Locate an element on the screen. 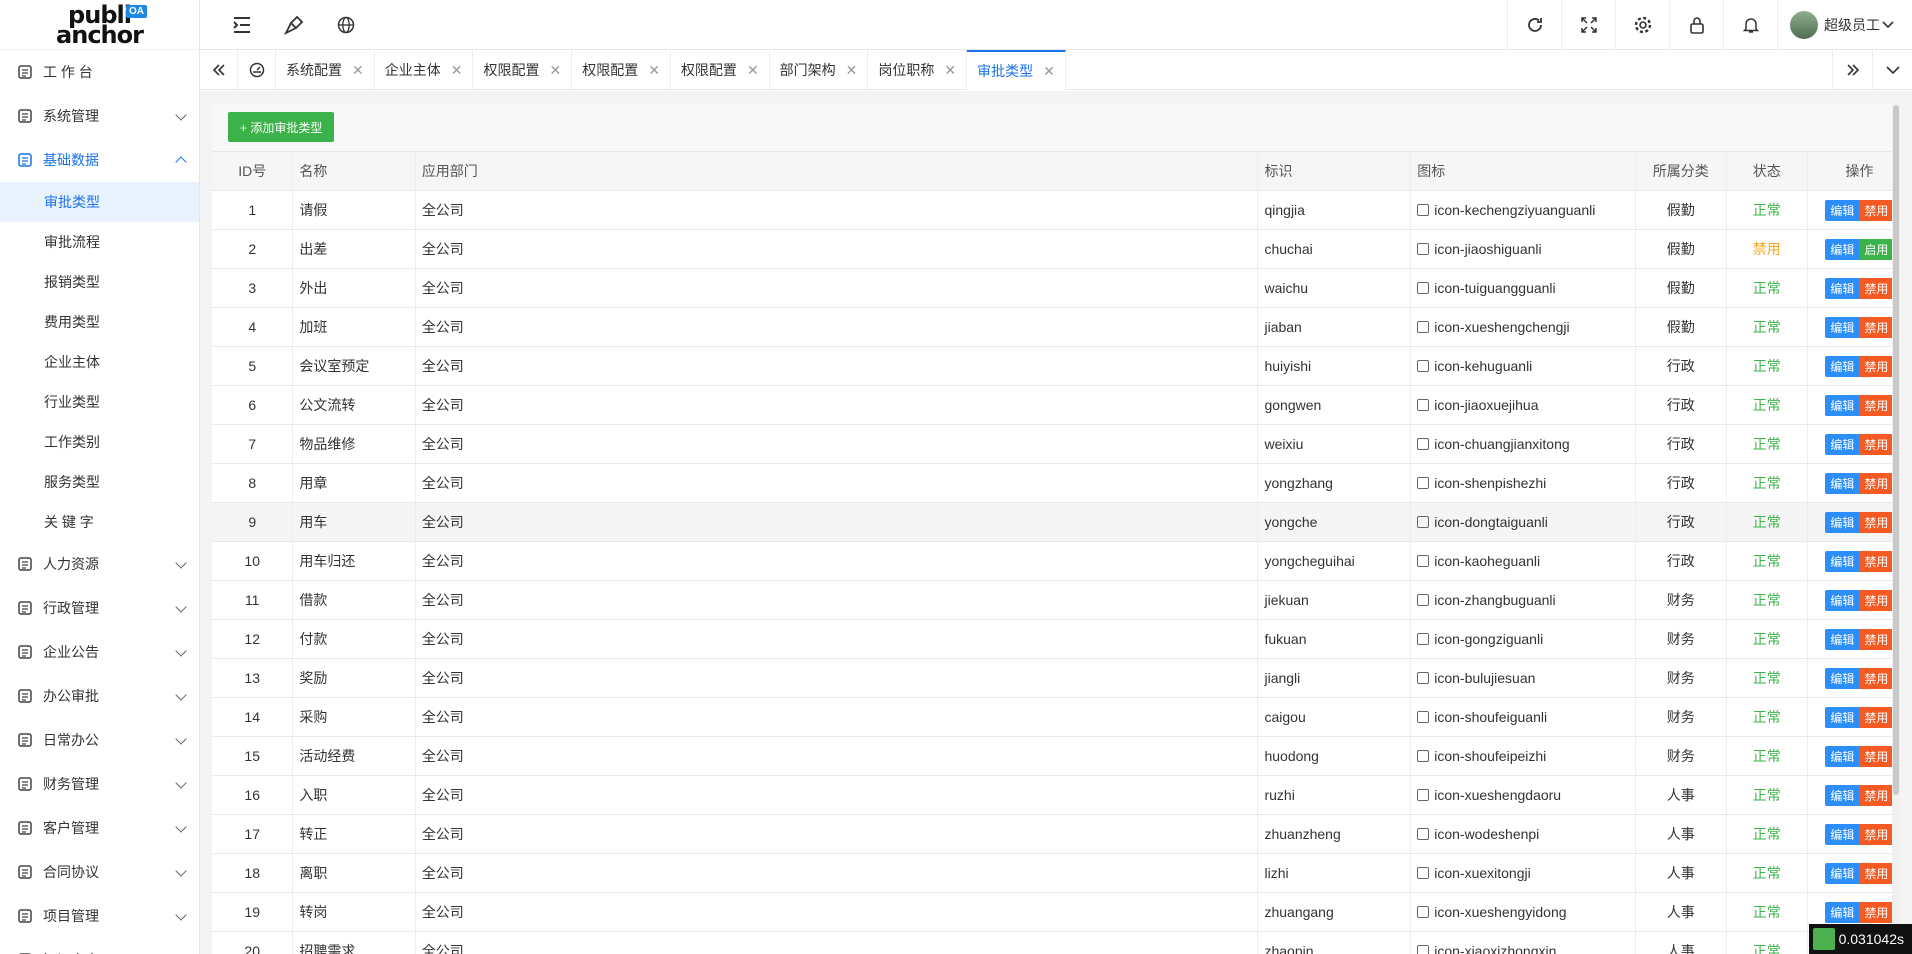 This screenshot has width=1912, height=954. sidebar-item-4: 行政管理 is located at coordinates (99, 608).